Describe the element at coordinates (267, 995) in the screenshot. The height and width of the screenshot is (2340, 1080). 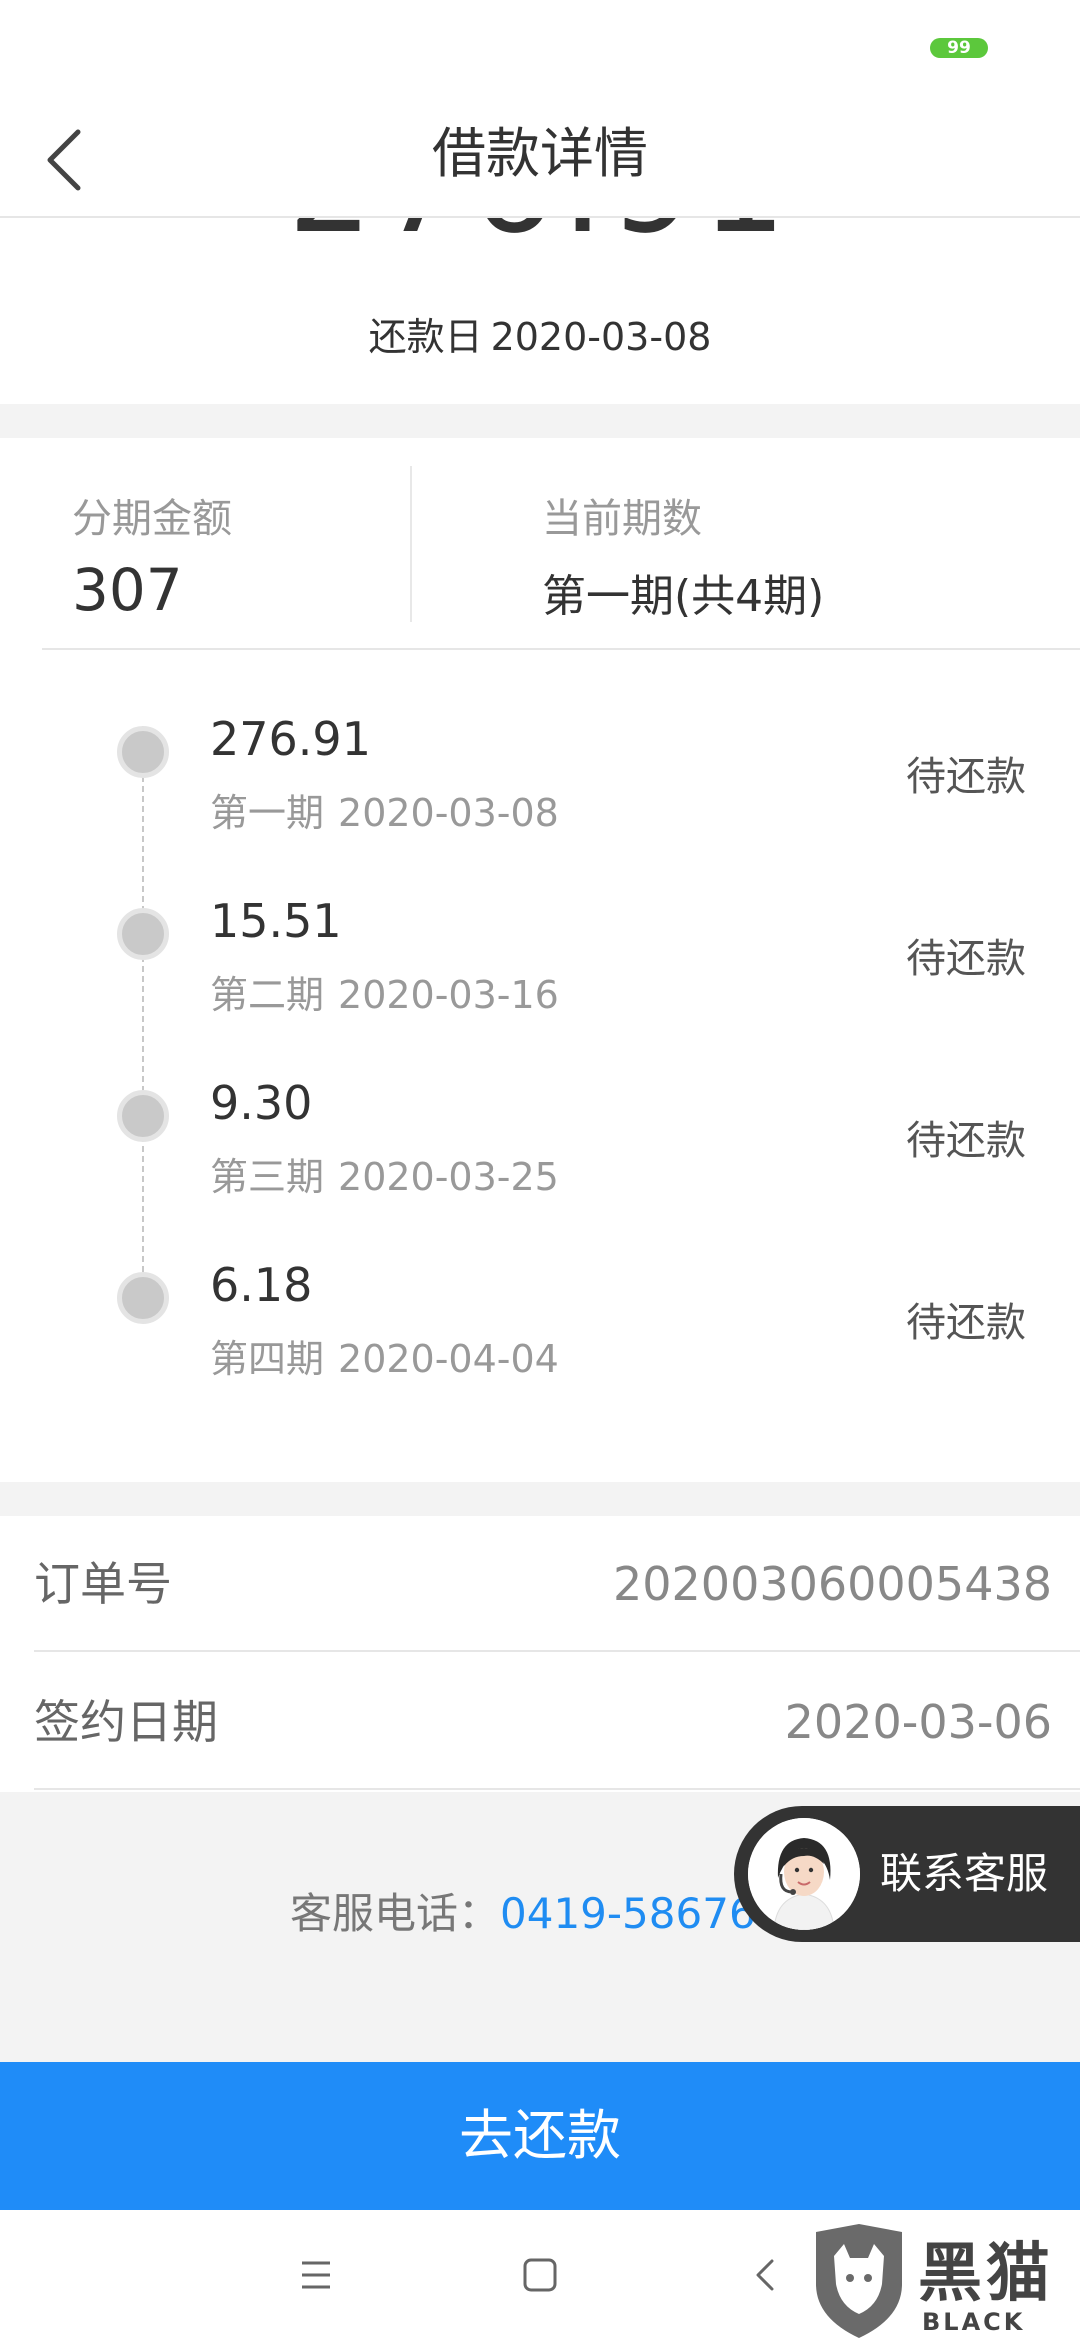
I see `period-name: 第二期` at that location.